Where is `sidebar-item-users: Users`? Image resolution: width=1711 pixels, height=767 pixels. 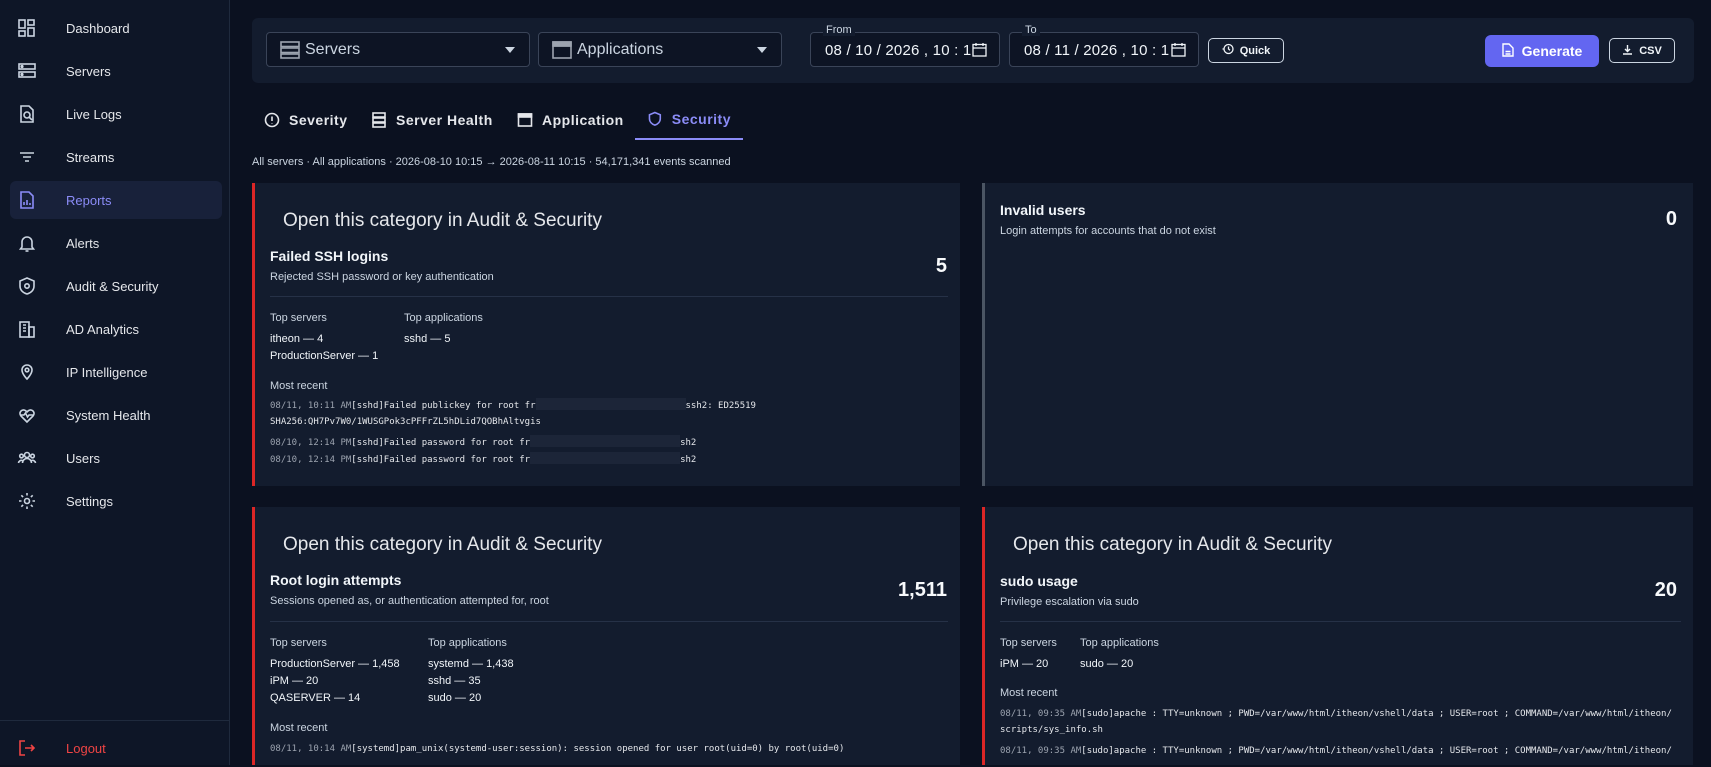
sidebar-item-users: Users is located at coordinates (116, 458).